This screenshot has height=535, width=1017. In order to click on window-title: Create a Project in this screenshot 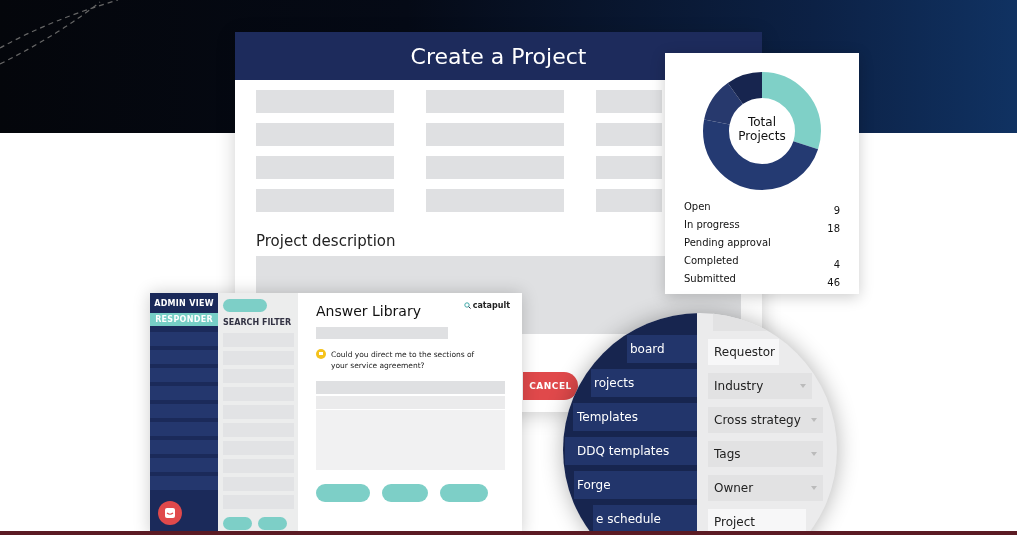, I will do `click(498, 56)`.